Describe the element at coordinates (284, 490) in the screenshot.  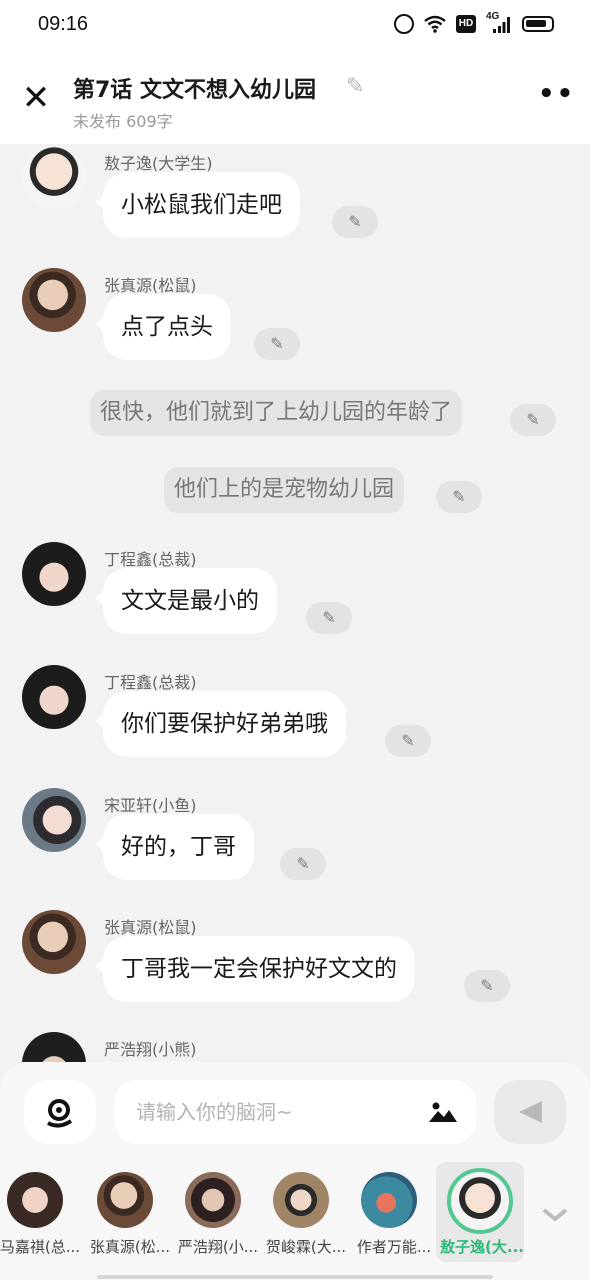
I see `narration-bubble: 他们上的是宠物幼儿园` at that location.